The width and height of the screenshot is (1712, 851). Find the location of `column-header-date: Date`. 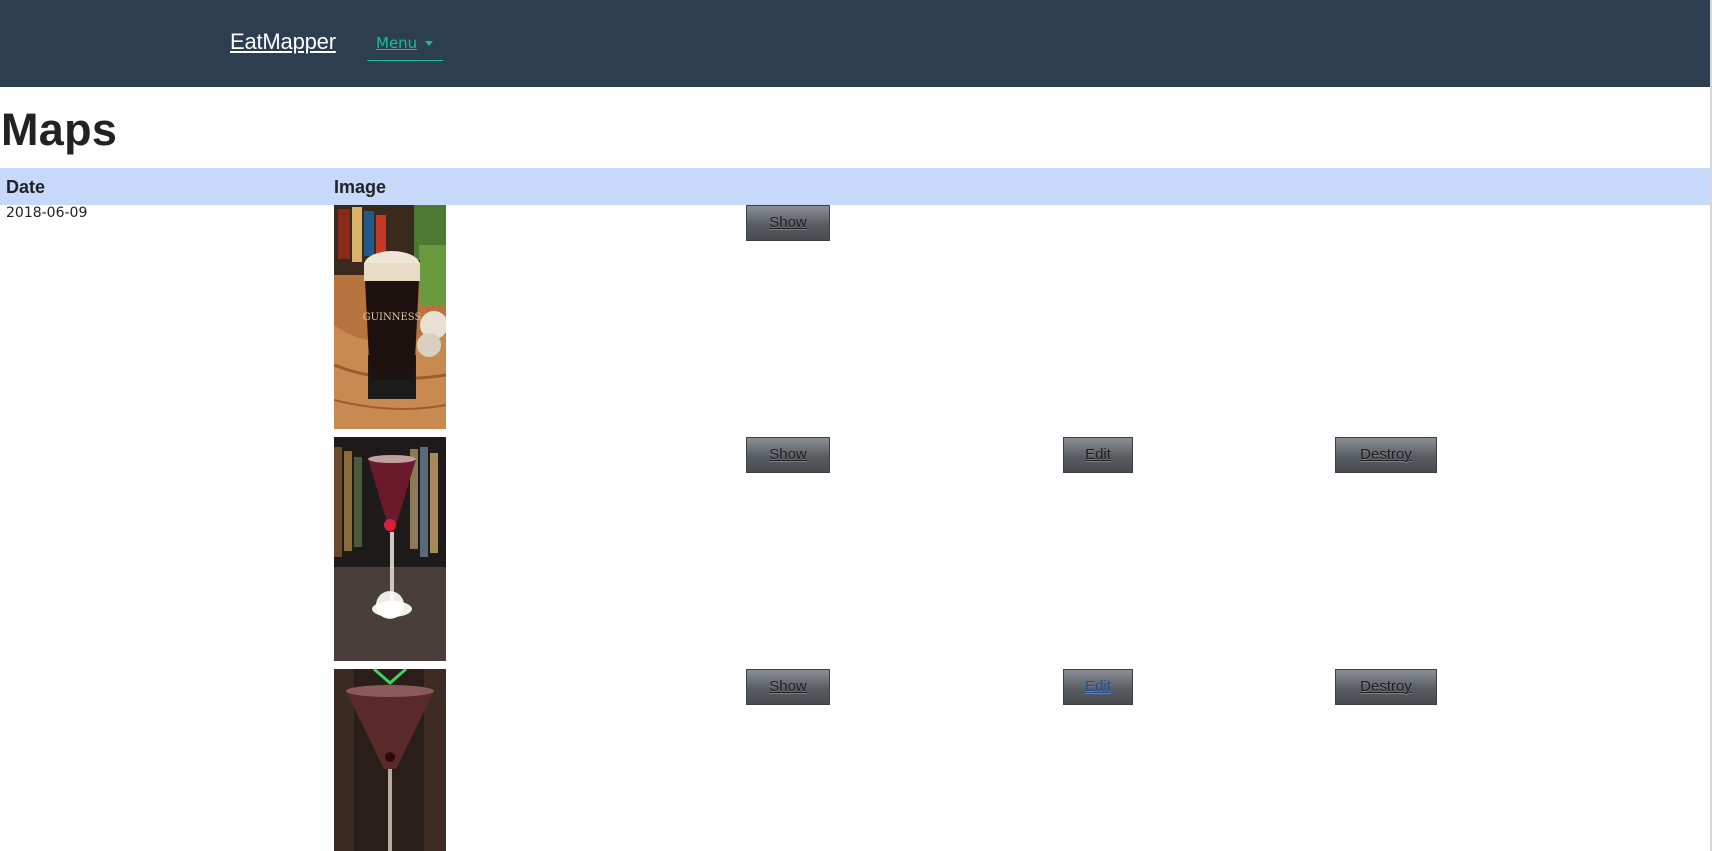

column-header-date: Date is located at coordinates (26, 187).